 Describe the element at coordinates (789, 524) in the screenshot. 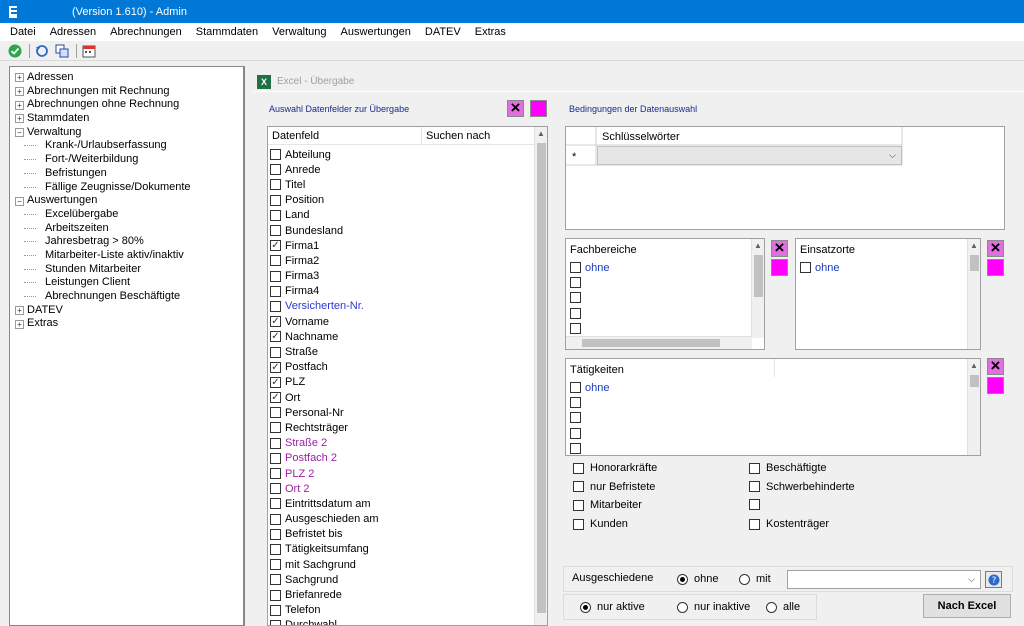

I see `person-type-option: Kostenträger` at that location.